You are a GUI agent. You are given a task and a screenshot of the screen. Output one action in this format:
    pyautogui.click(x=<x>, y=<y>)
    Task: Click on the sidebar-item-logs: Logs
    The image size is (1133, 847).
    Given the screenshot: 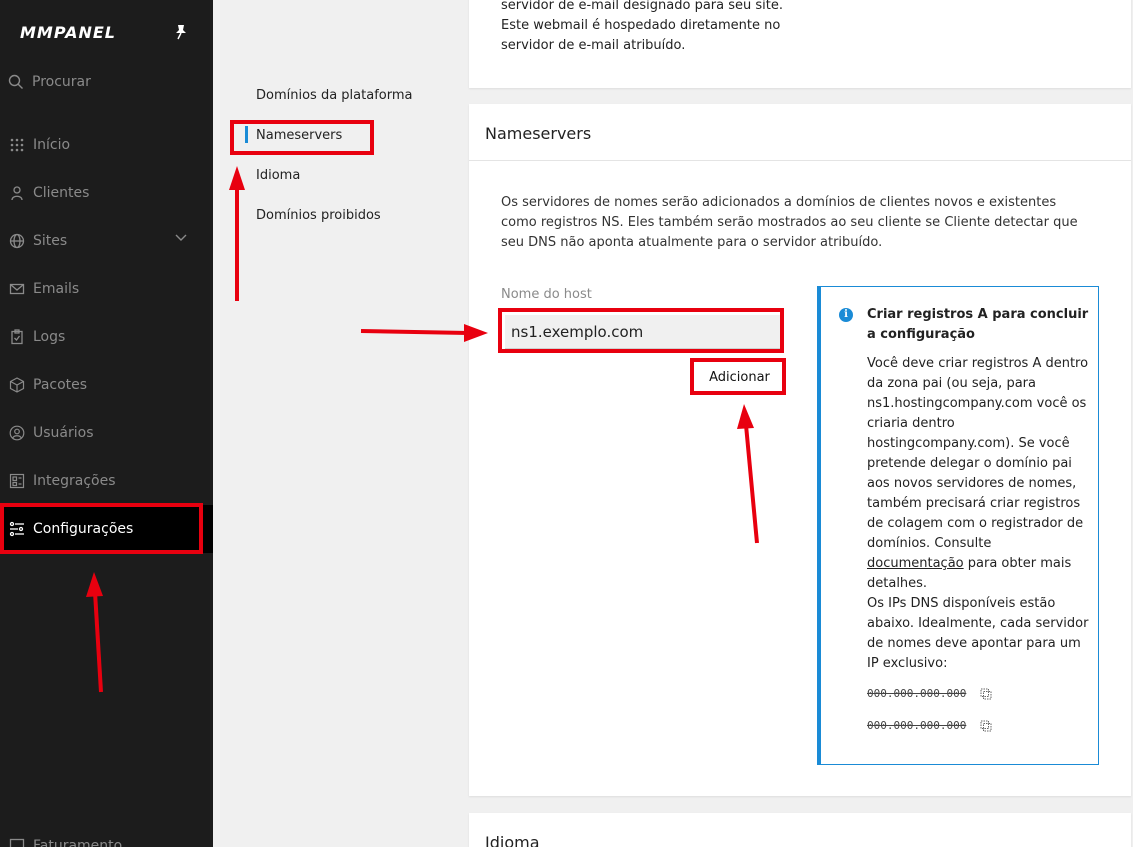 What is the action you would take?
    pyautogui.click(x=106, y=337)
    